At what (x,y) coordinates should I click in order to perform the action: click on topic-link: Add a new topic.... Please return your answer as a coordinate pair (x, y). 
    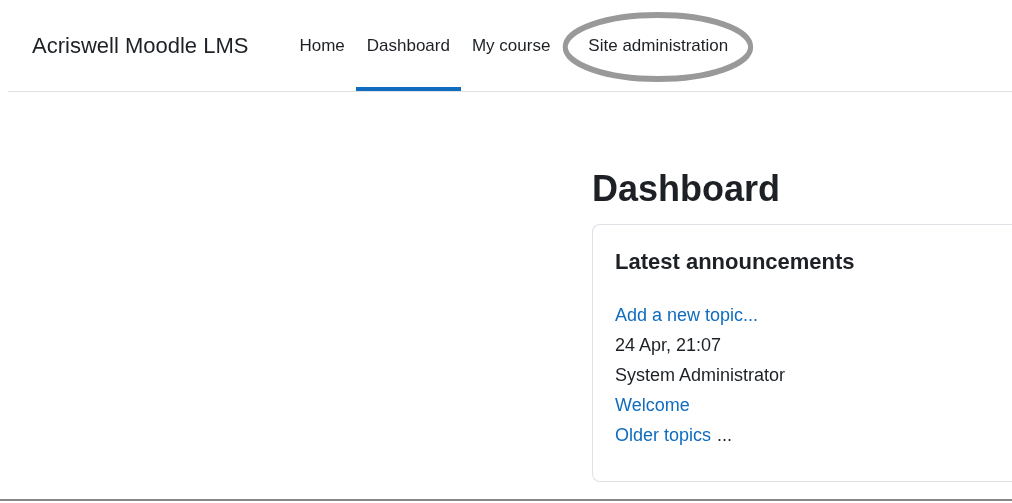
    Looking at the image, I should click on (687, 315).